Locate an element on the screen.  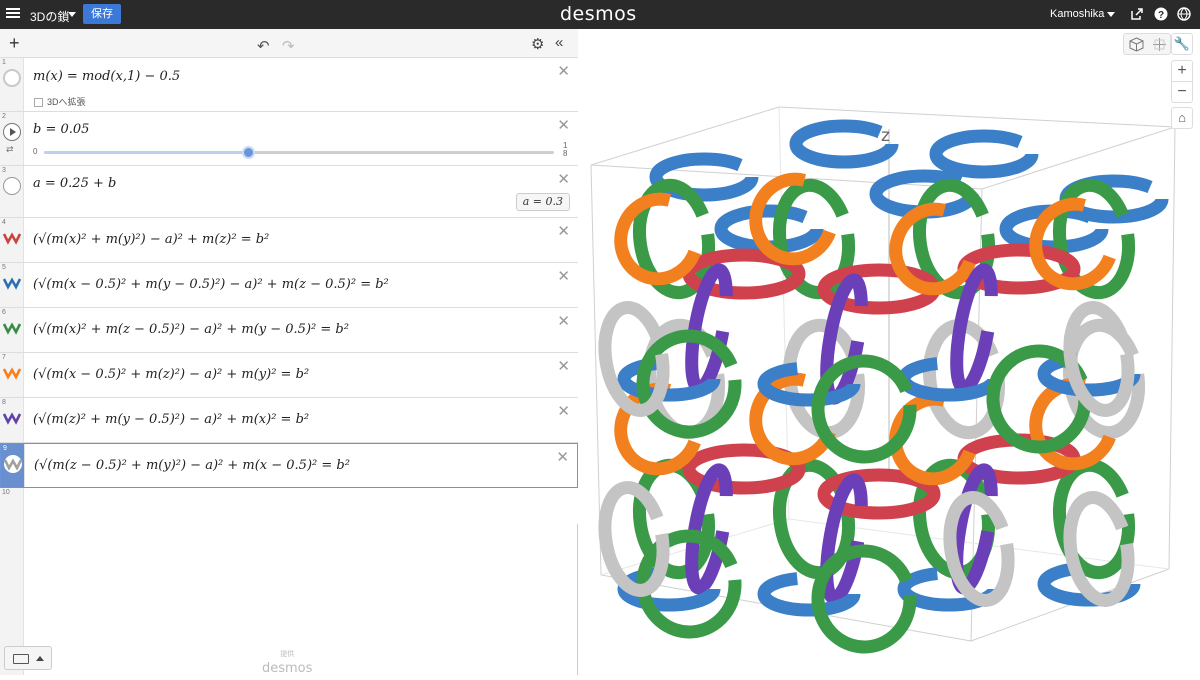
expression-number: 4 is located at coordinates (4, 222).